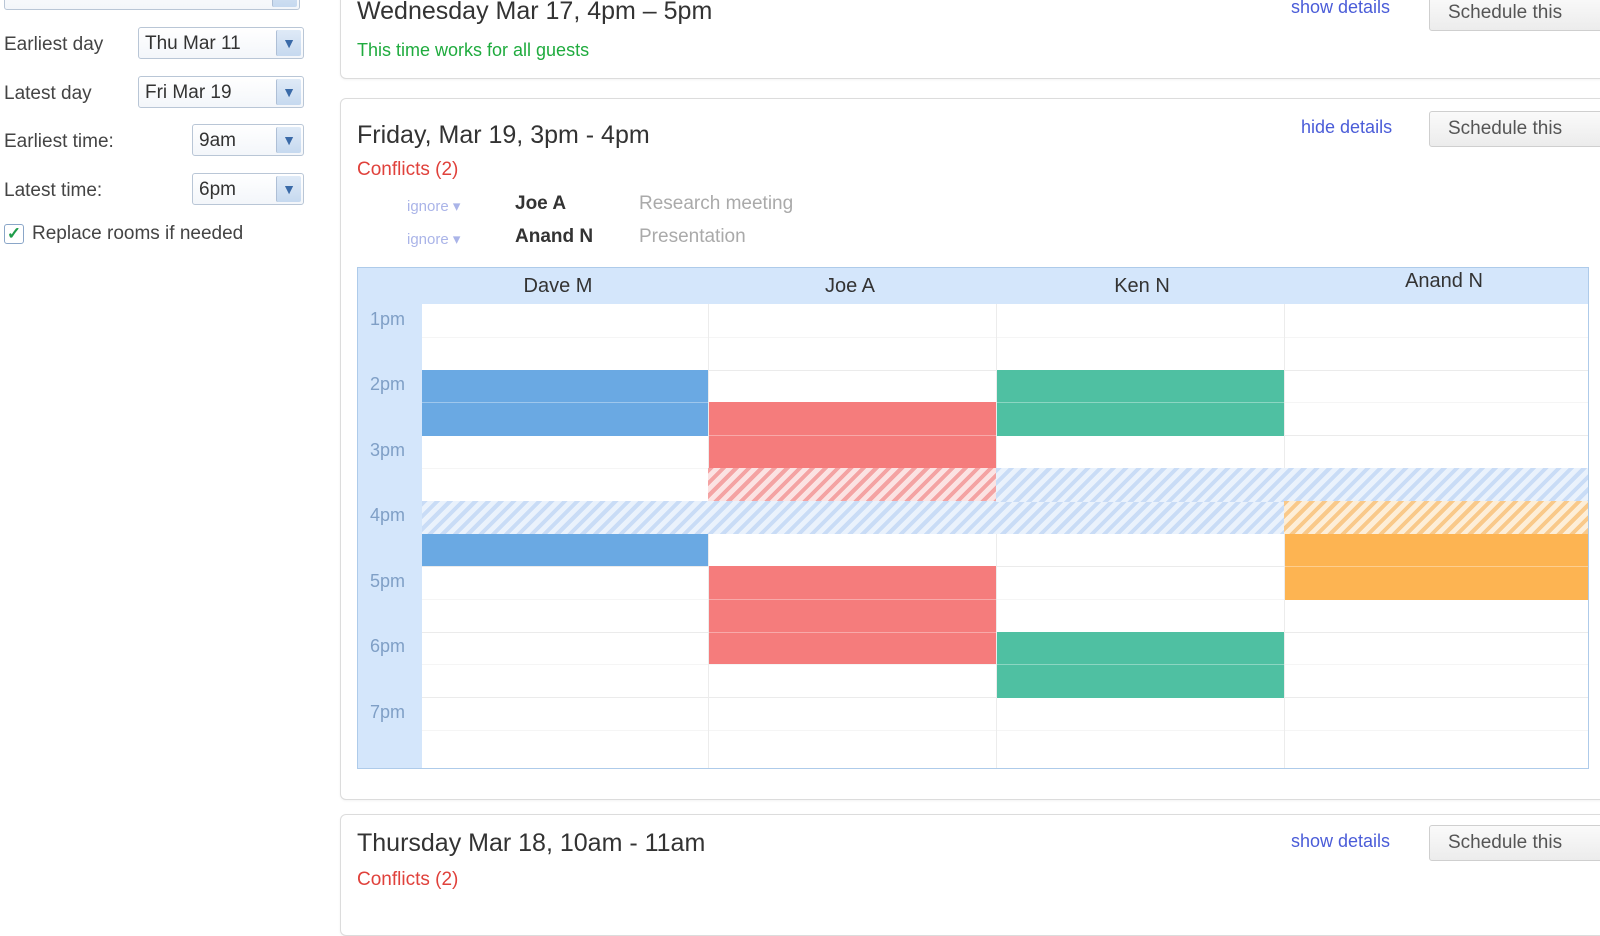 Image resolution: width=1600 pixels, height=936 pixels. I want to click on earliest-day-row: Earliest day Thu Mar 11 ▼, so click(154, 44).